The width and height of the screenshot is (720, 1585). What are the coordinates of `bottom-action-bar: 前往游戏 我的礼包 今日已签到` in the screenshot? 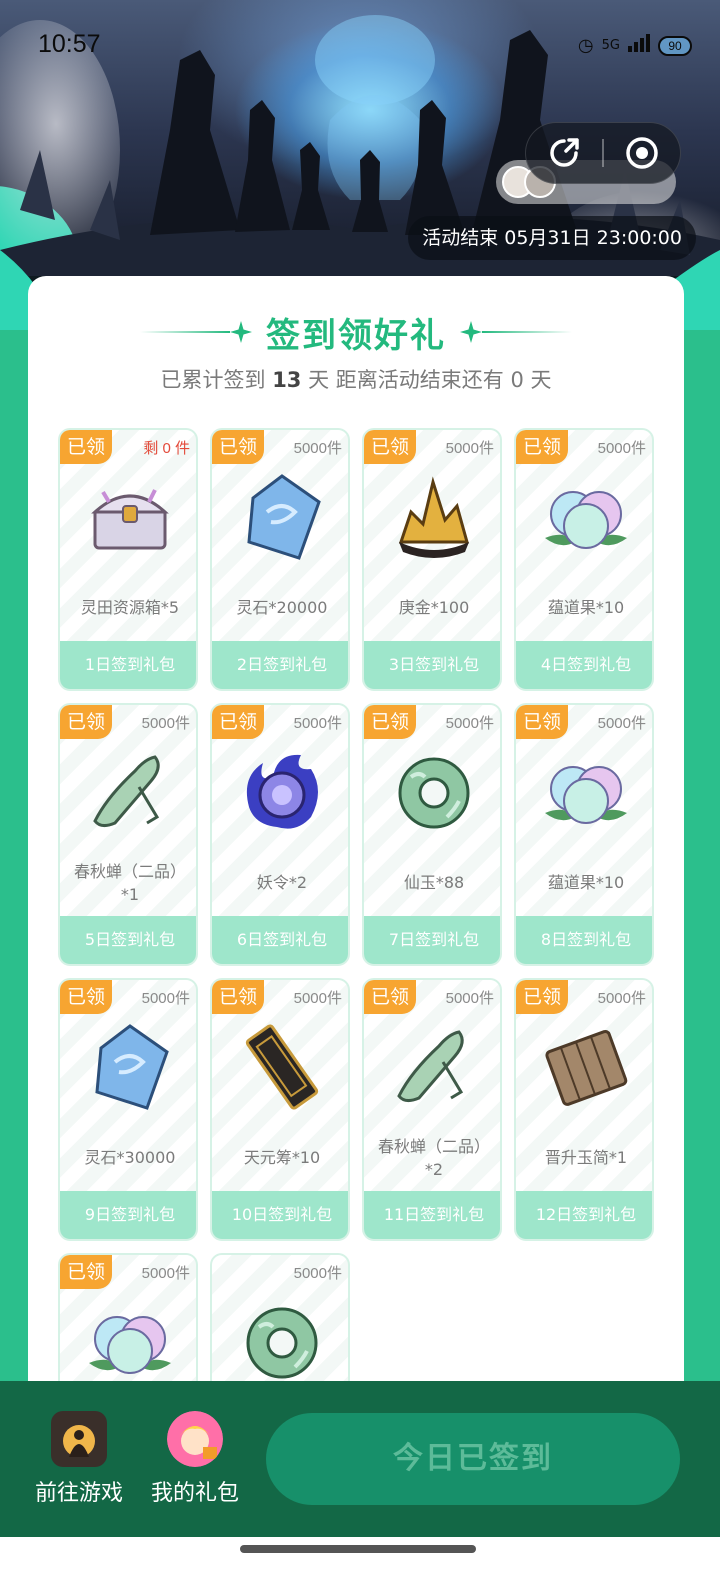 It's located at (360, 1459).